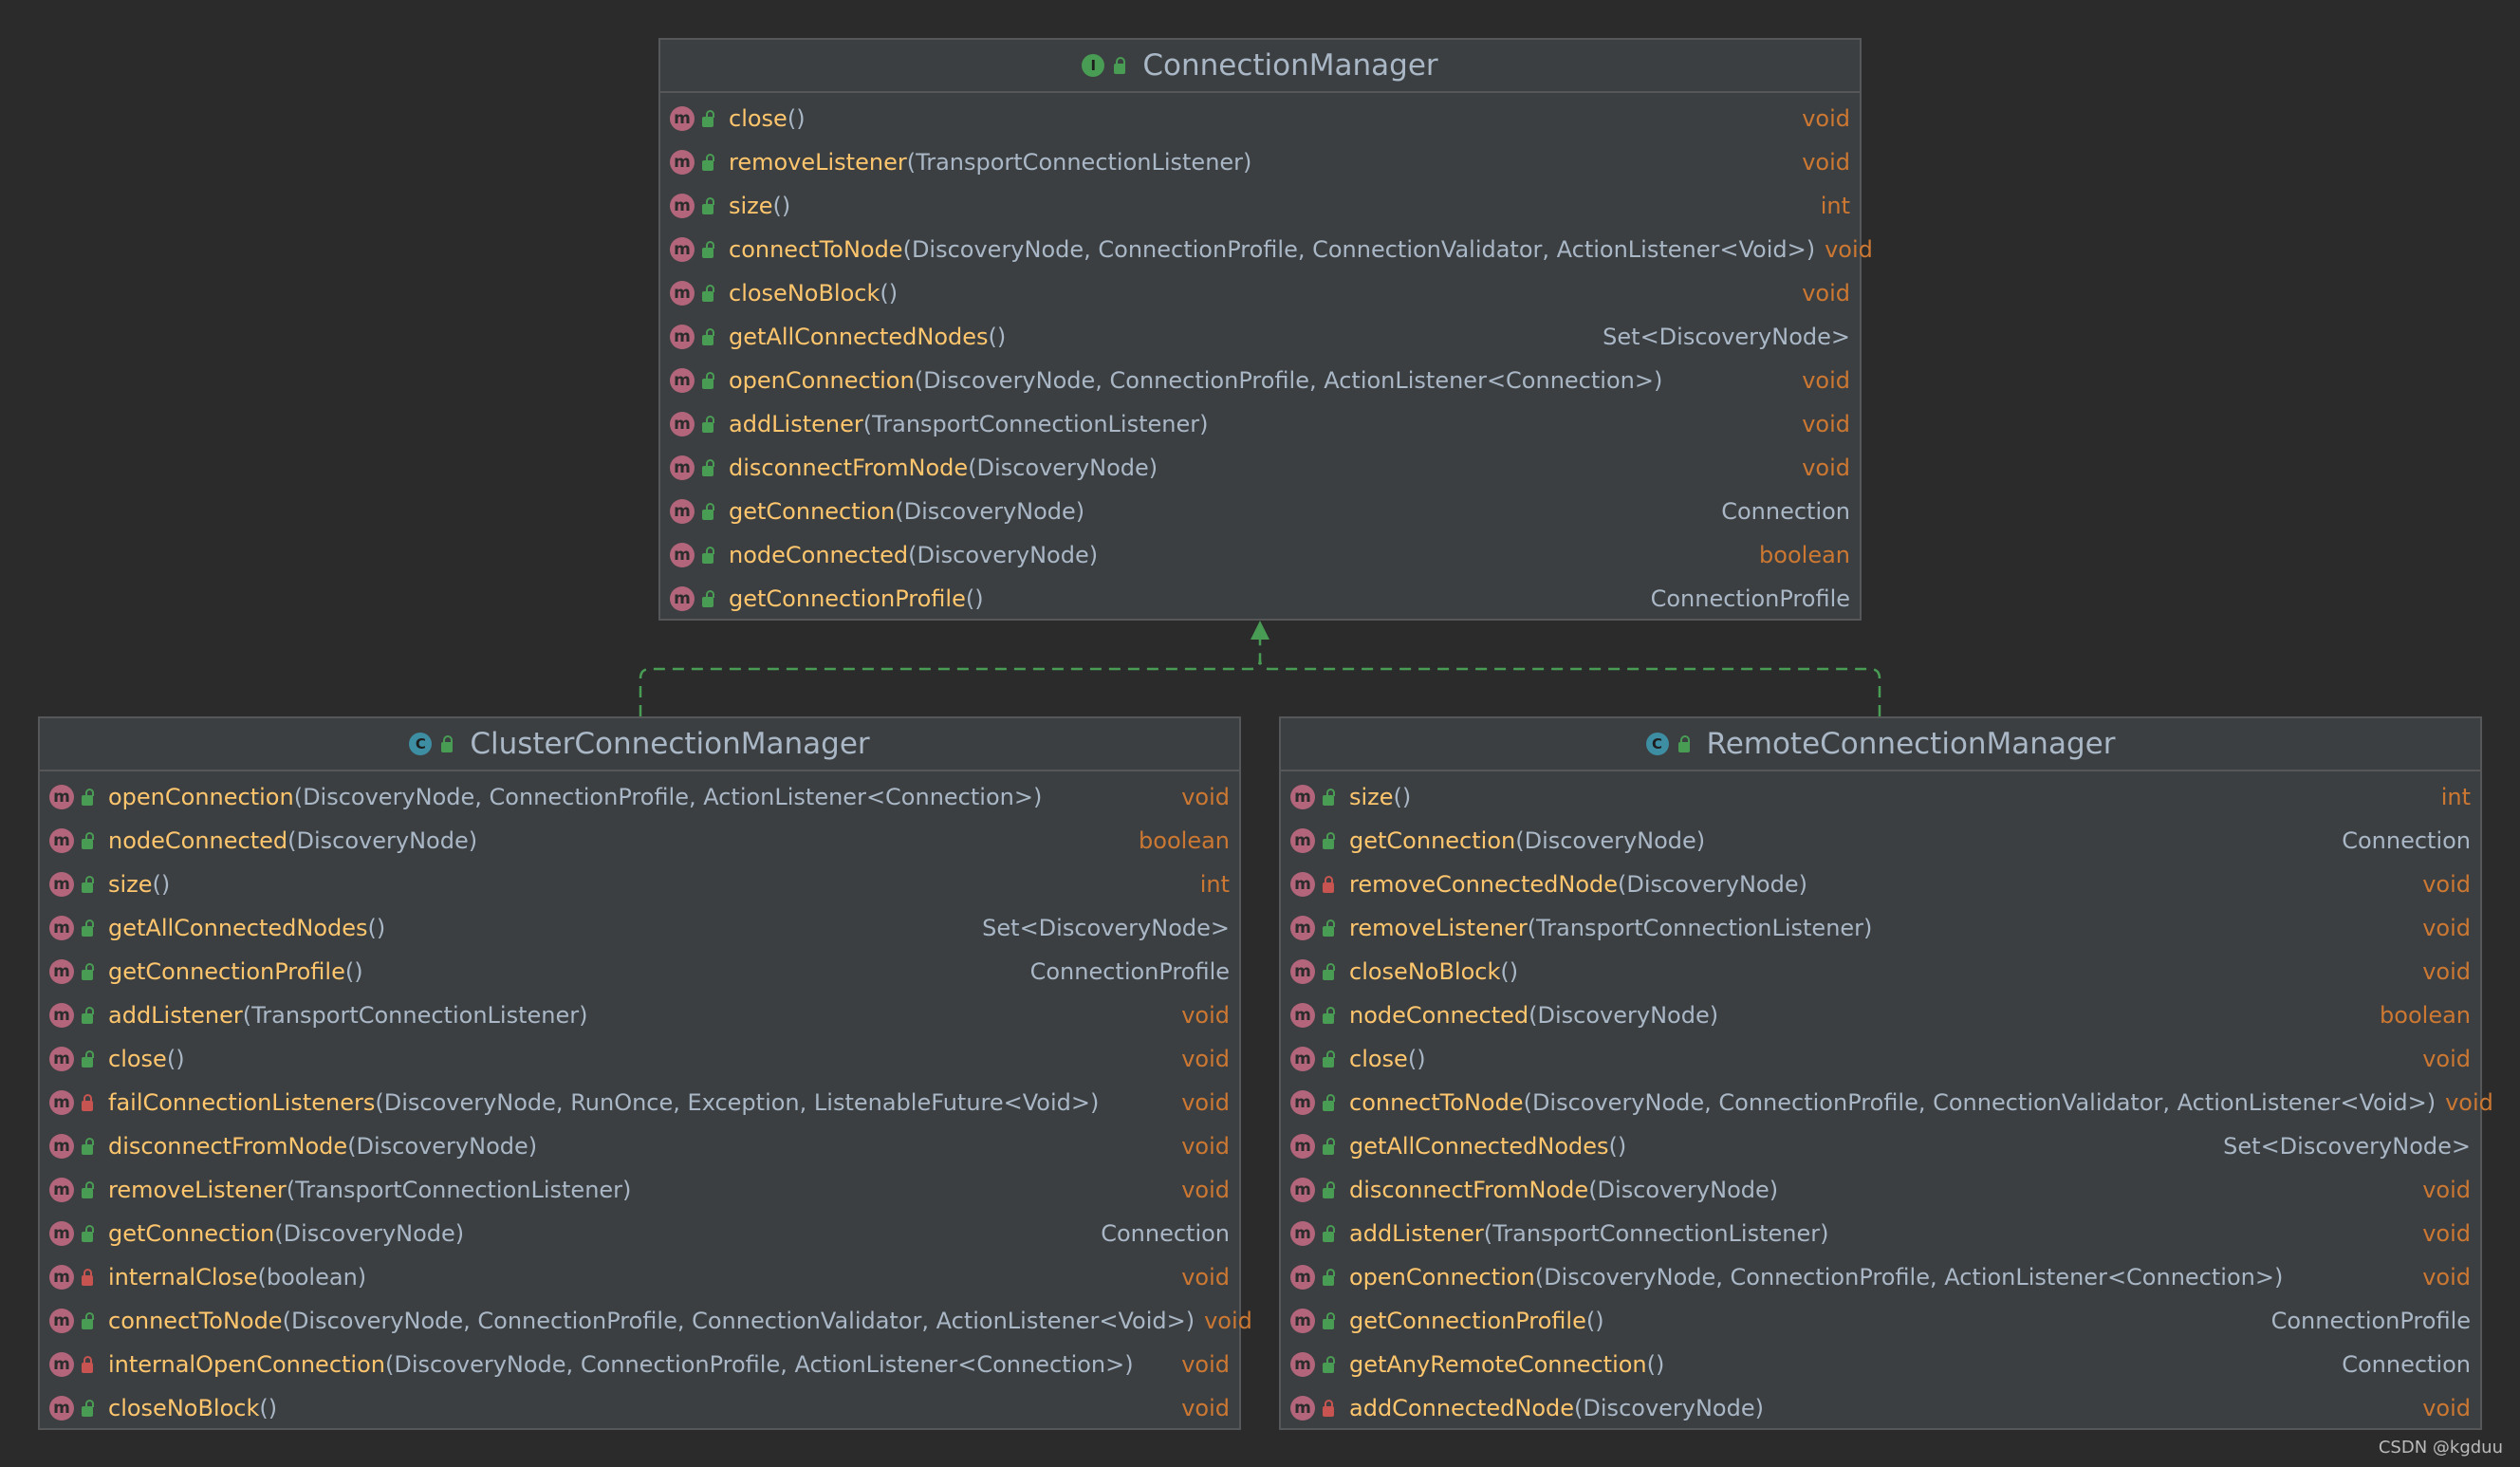 Image resolution: width=2520 pixels, height=1467 pixels. What do you see at coordinates (816, 249) in the screenshot?
I see `method-name: connectToNode` at bounding box center [816, 249].